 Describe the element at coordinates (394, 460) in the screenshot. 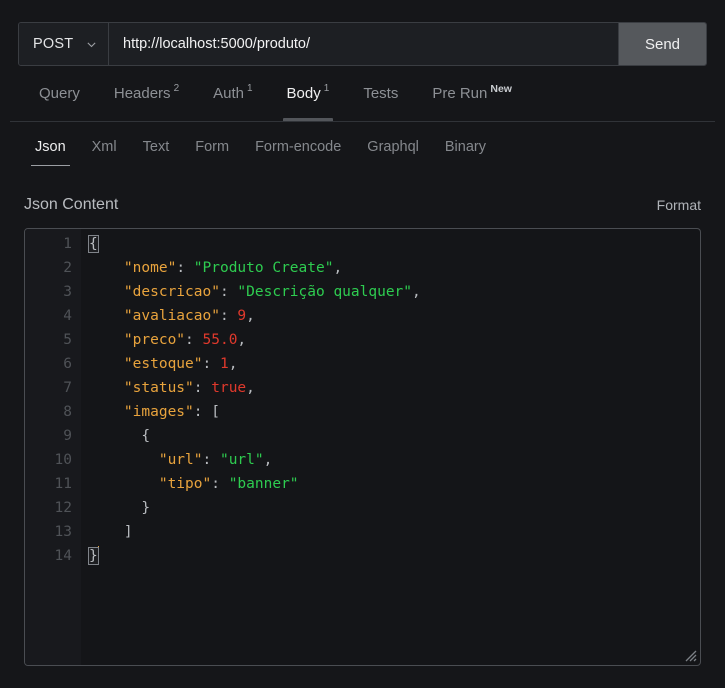

I see `code-line: "url": "url",` at that location.